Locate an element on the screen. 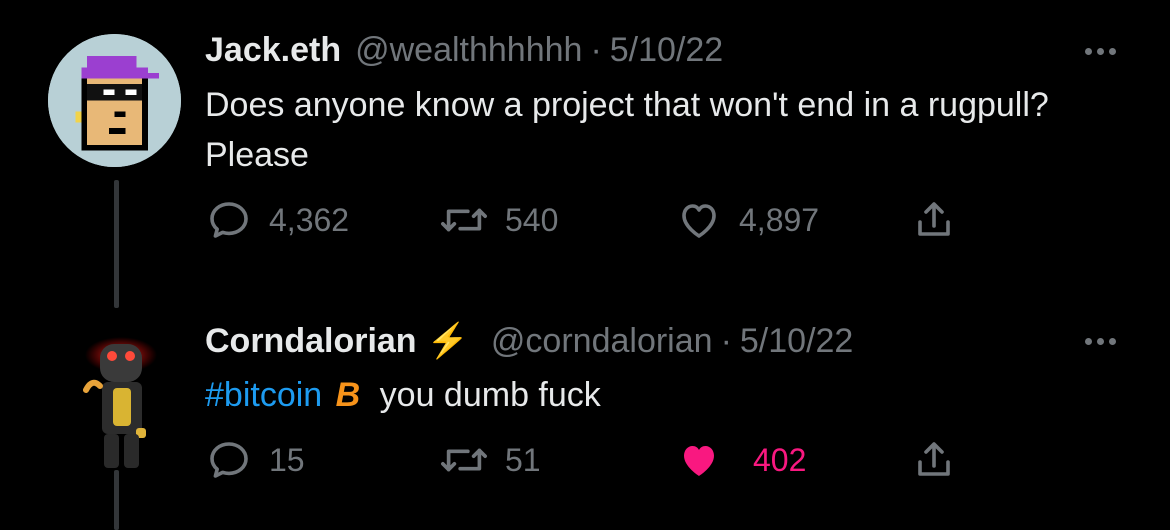  tweet-text-content: you dumb fuck is located at coordinates (490, 395).